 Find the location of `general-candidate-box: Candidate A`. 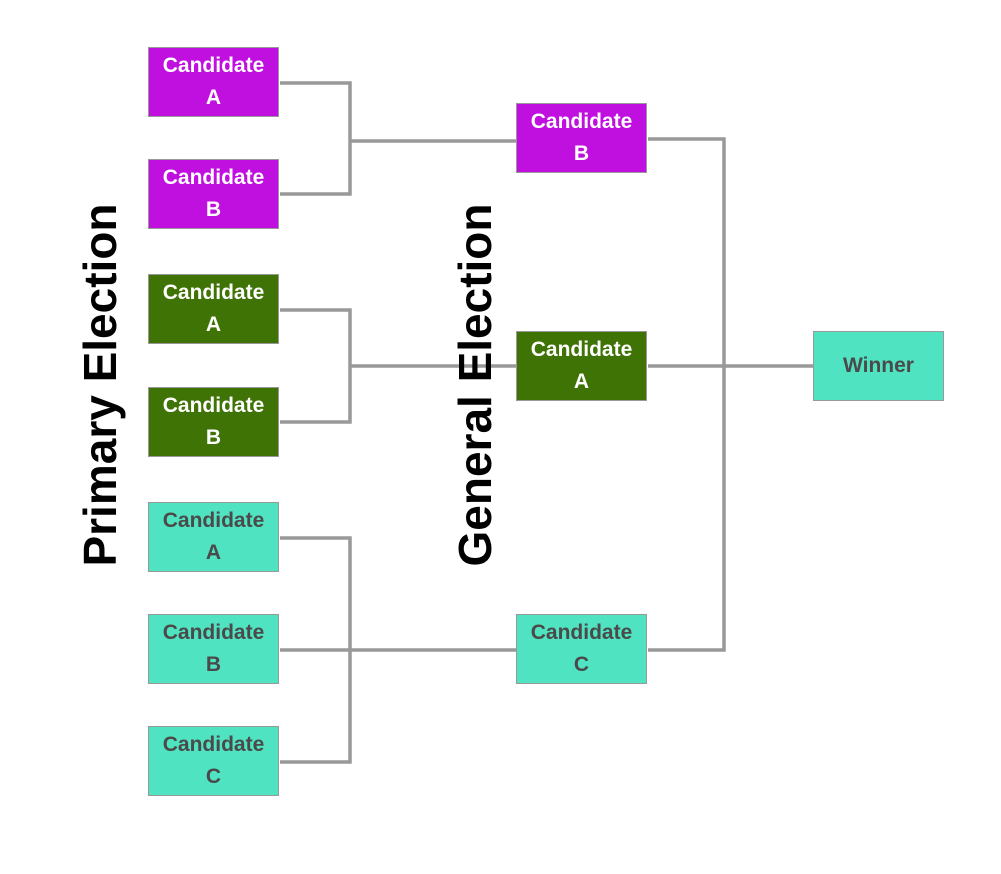

general-candidate-box: Candidate A is located at coordinates (581, 366).